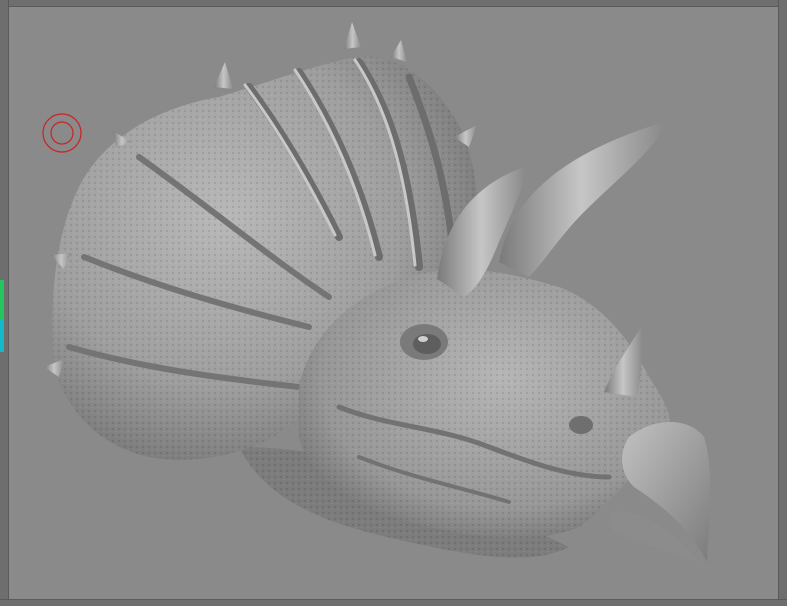  Describe the element at coordinates (782, 303) in the screenshot. I see `window-right-edge` at that location.